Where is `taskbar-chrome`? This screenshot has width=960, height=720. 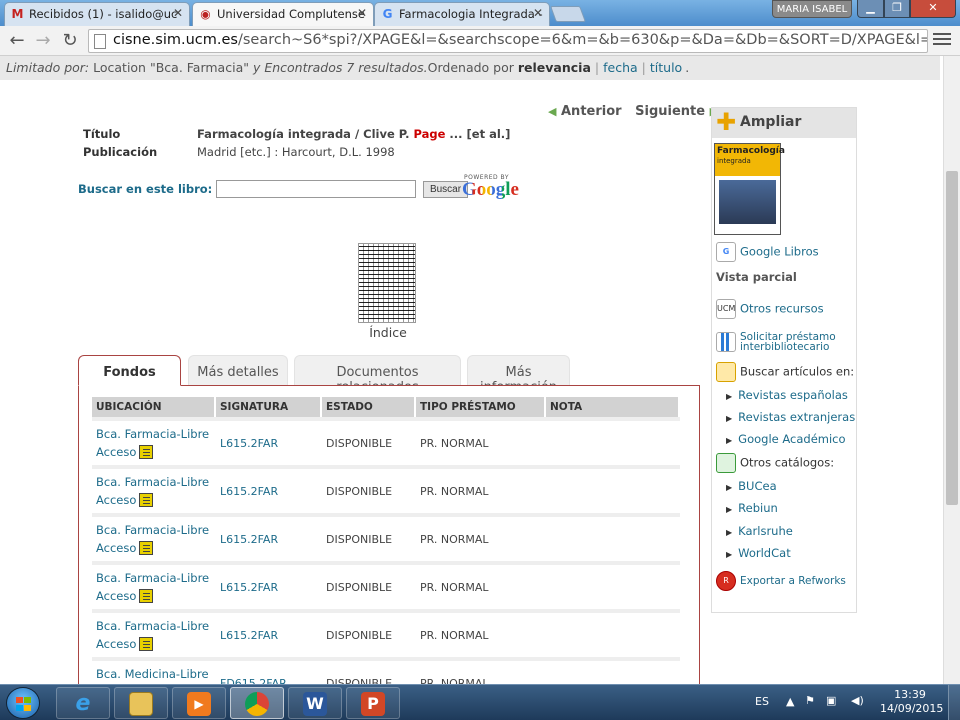
taskbar-chrome is located at coordinates (257, 703).